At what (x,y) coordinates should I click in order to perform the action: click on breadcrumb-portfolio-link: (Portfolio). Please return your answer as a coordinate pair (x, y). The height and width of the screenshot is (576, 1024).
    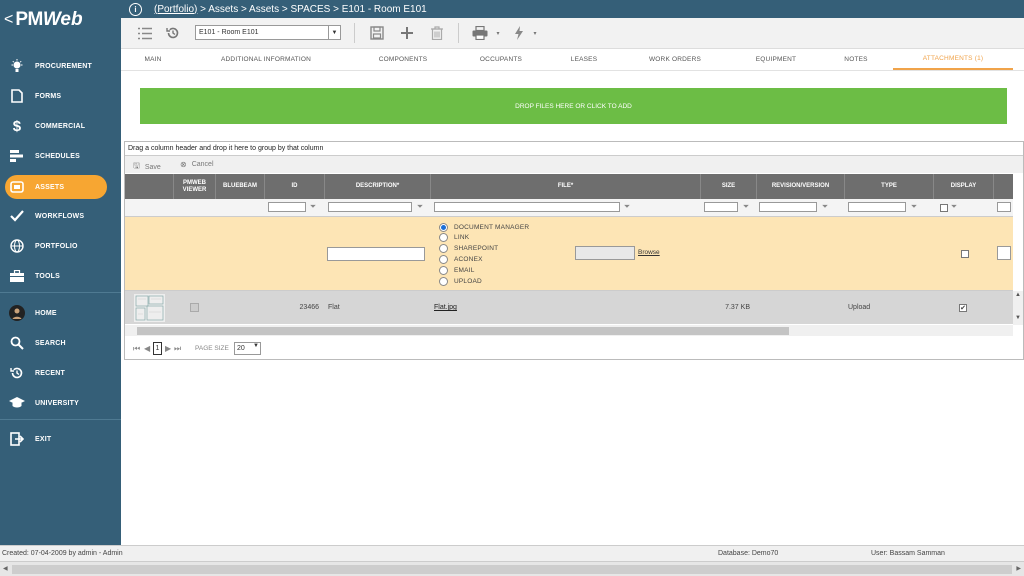
    Looking at the image, I should click on (175, 9).